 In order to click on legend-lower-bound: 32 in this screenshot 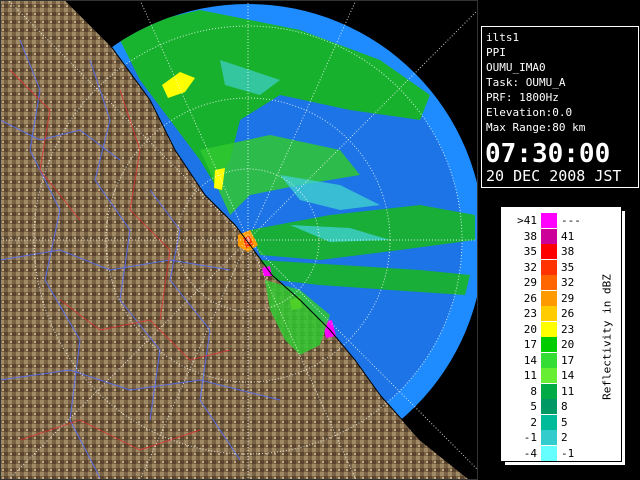, I will do `click(530, 267)`.